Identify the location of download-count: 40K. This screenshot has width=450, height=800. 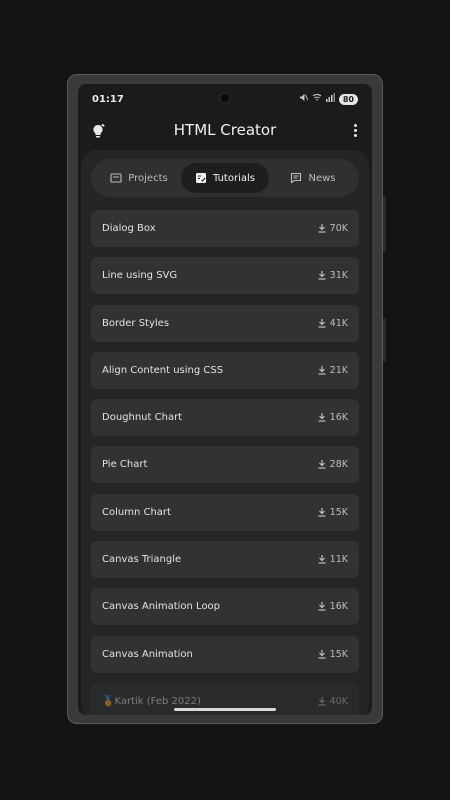
(333, 701).